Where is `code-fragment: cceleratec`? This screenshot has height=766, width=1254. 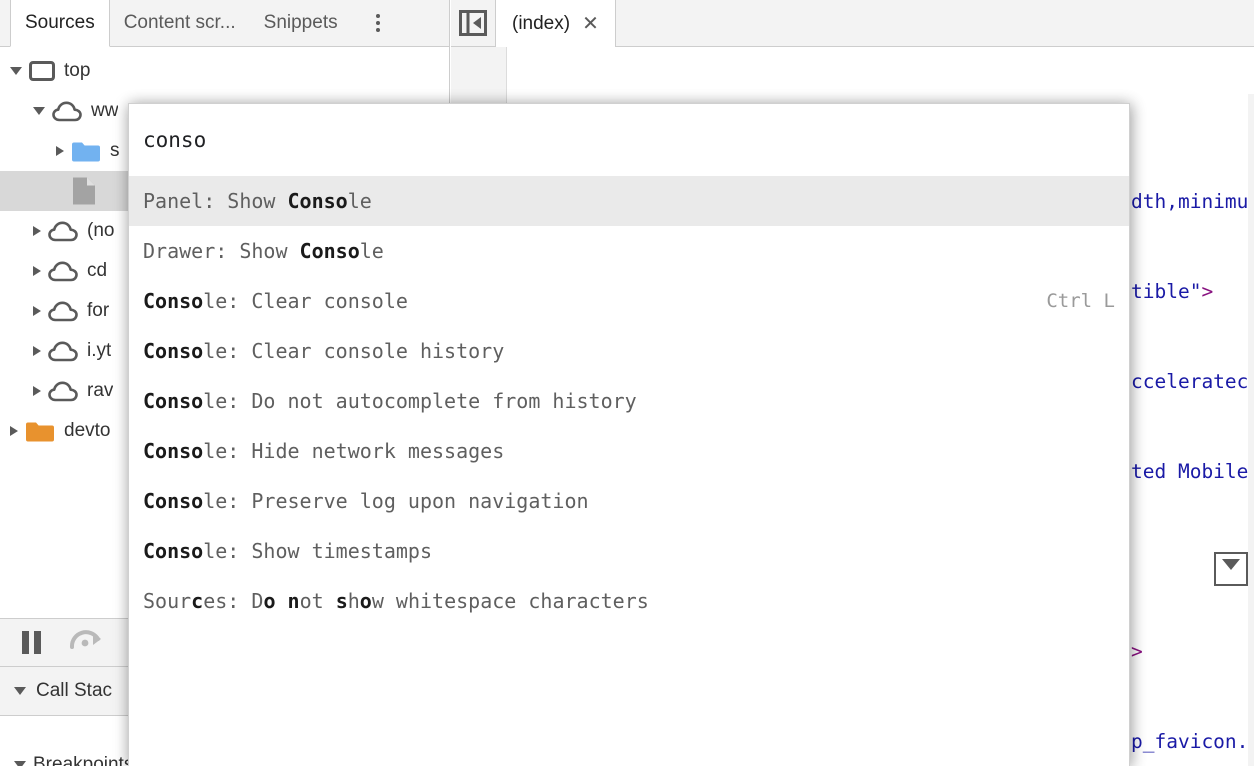 code-fragment: cceleratec is located at coordinates (1190, 381).